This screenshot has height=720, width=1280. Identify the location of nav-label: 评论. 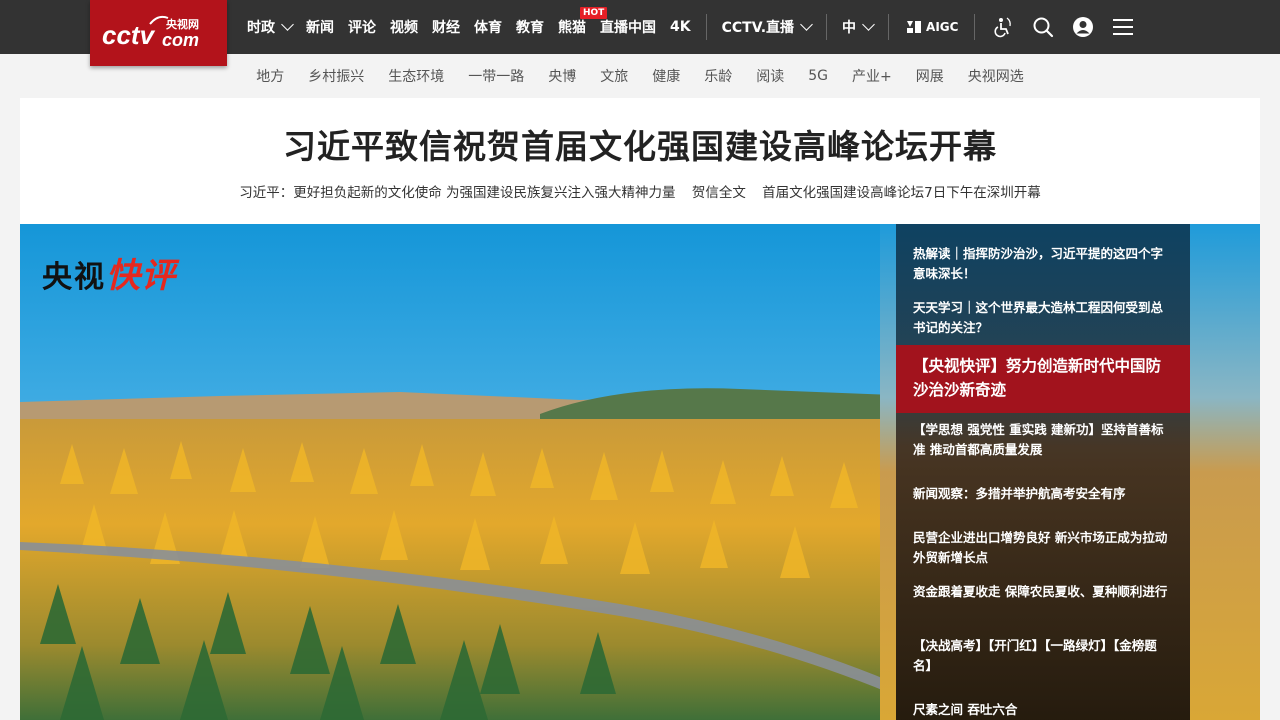
(362, 28).